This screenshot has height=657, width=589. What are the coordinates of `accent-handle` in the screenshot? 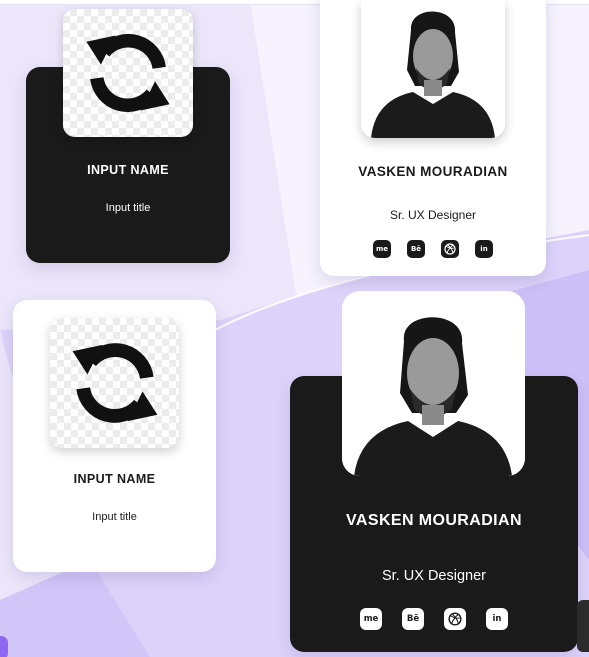 It's located at (4, 646).